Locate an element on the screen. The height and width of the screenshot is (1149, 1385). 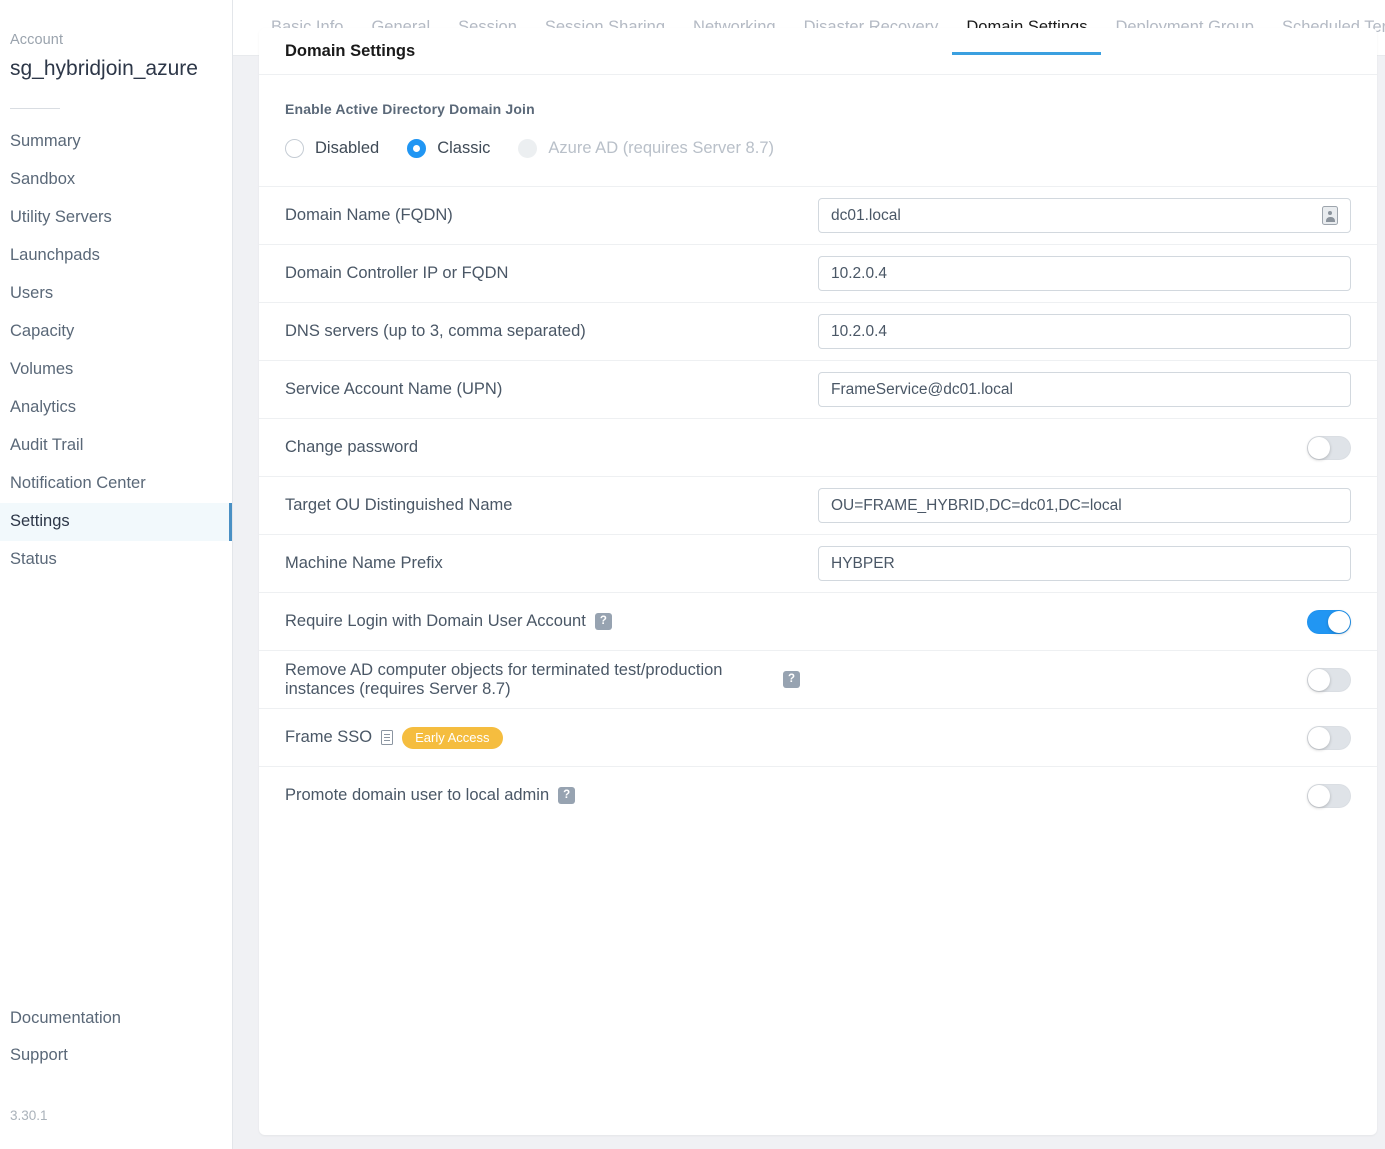
row-control: FrameService@dc01.local is located at coordinates (1084, 389).